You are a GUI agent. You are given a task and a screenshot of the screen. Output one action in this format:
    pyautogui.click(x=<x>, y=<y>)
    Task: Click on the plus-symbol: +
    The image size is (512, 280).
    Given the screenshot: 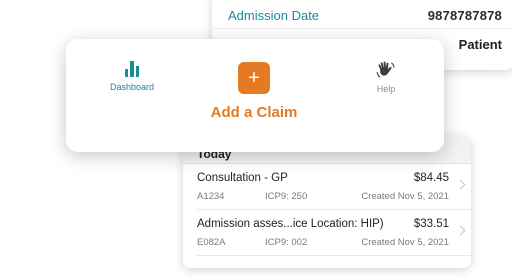 What is the action you would take?
    pyautogui.click(x=254, y=78)
    